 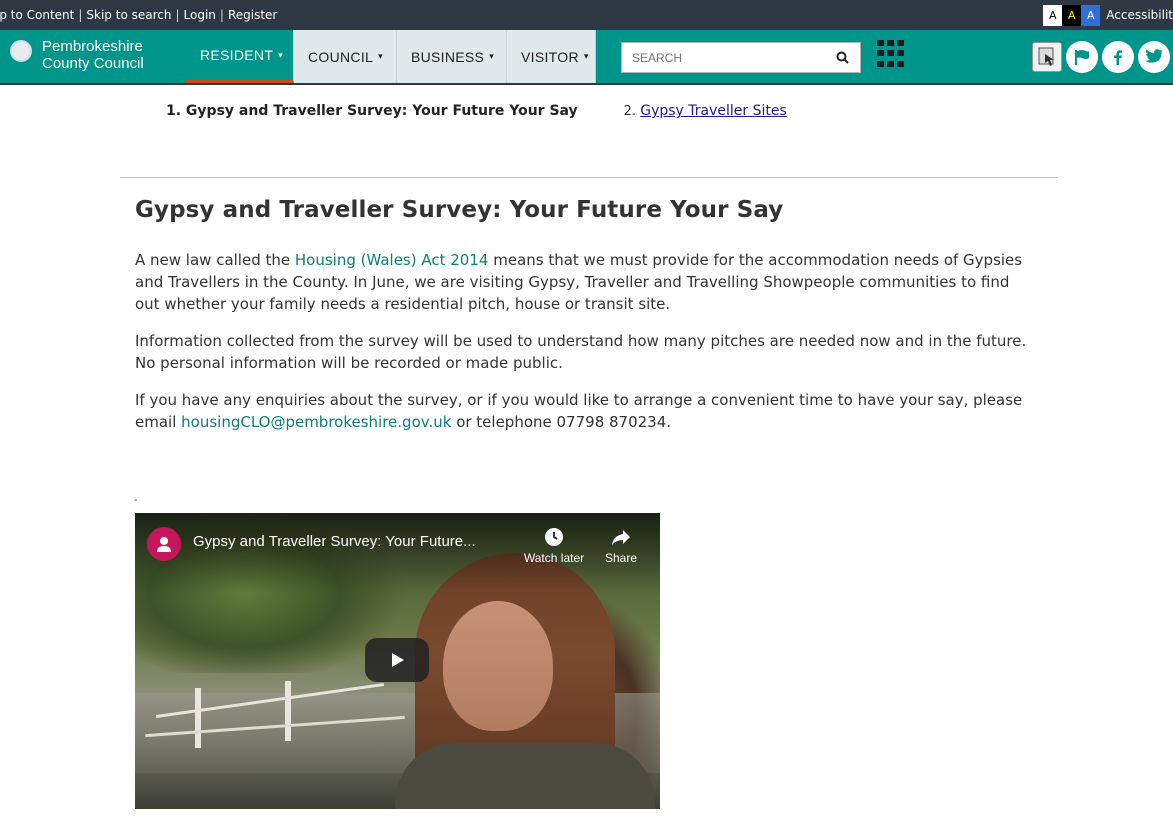 What do you see at coordinates (1053, 15) in the screenshot?
I see `text-size-default-button: A` at bounding box center [1053, 15].